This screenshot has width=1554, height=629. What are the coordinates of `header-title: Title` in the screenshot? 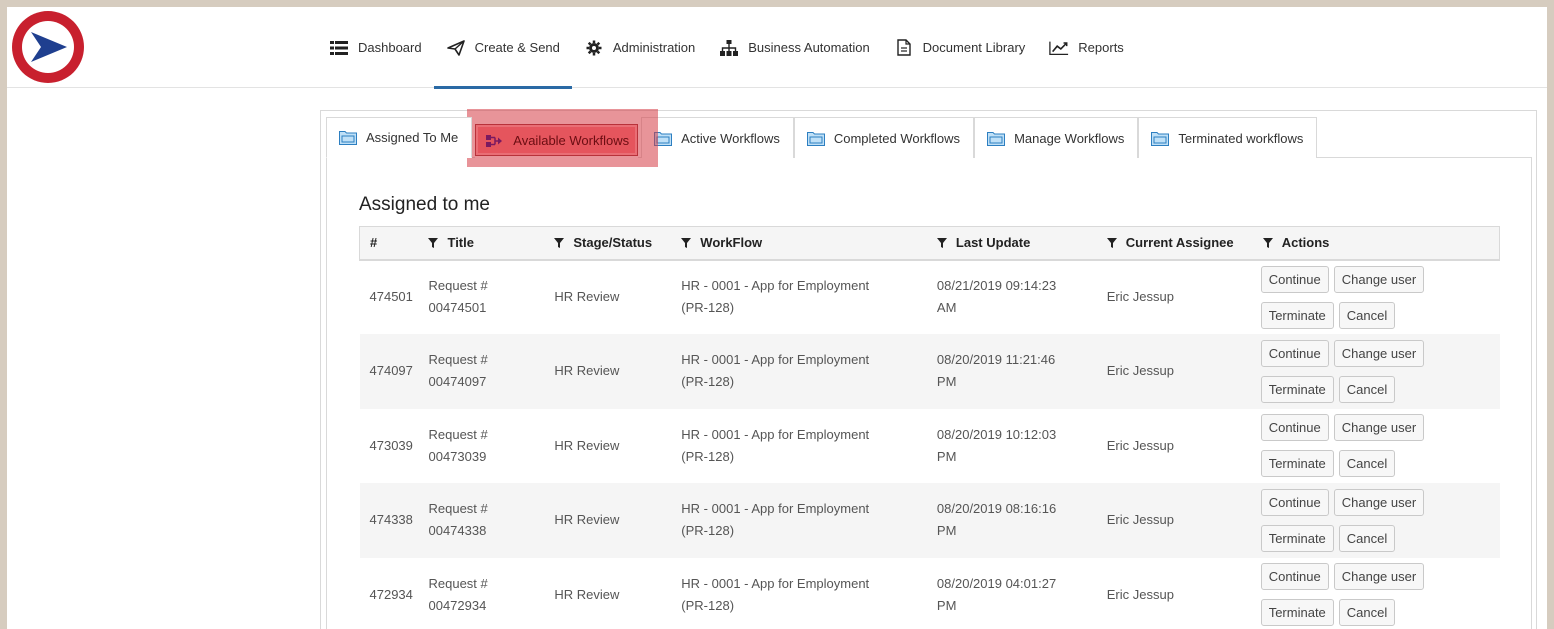 It's located at (481, 243).